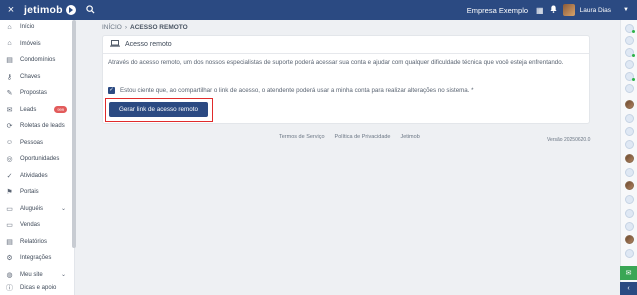 This screenshot has width=637, height=295. What do you see at coordinates (9, 77) in the screenshot?
I see `key-icon: ⚷` at bounding box center [9, 77].